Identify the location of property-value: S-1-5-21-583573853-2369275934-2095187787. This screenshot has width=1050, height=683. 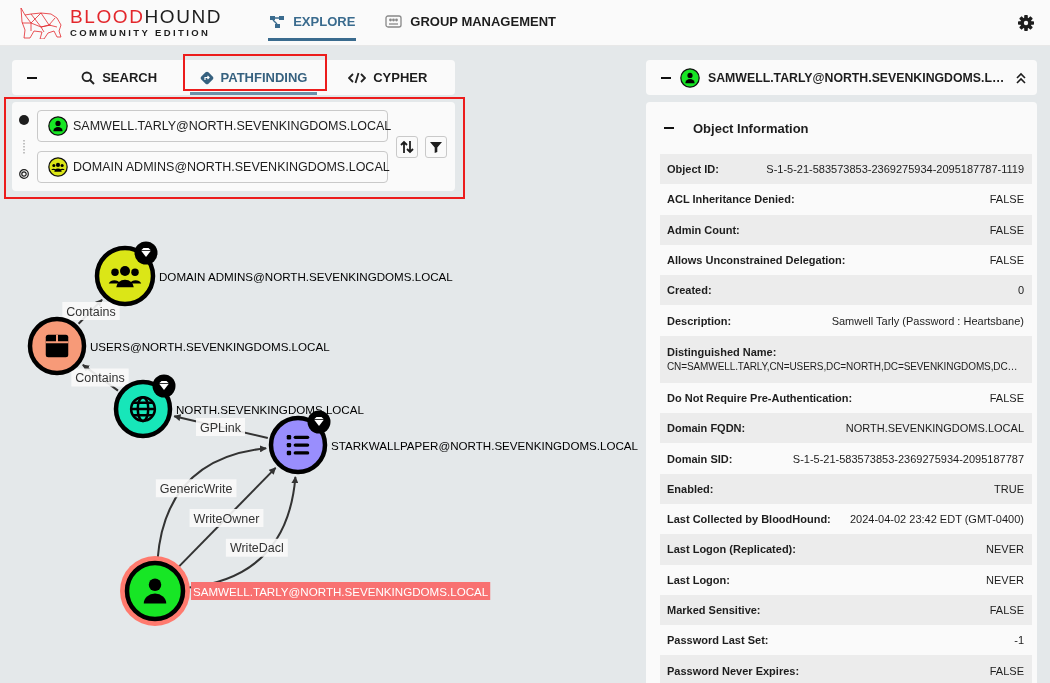
(908, 458).